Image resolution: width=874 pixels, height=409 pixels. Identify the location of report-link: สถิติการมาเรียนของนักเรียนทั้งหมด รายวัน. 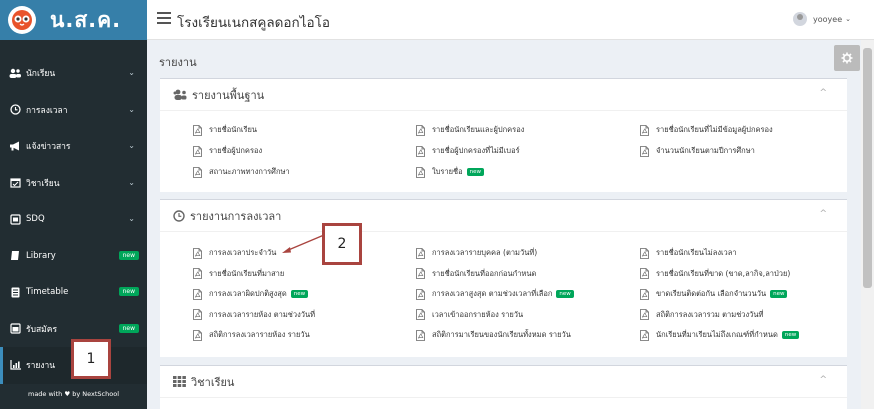
(493, 335).